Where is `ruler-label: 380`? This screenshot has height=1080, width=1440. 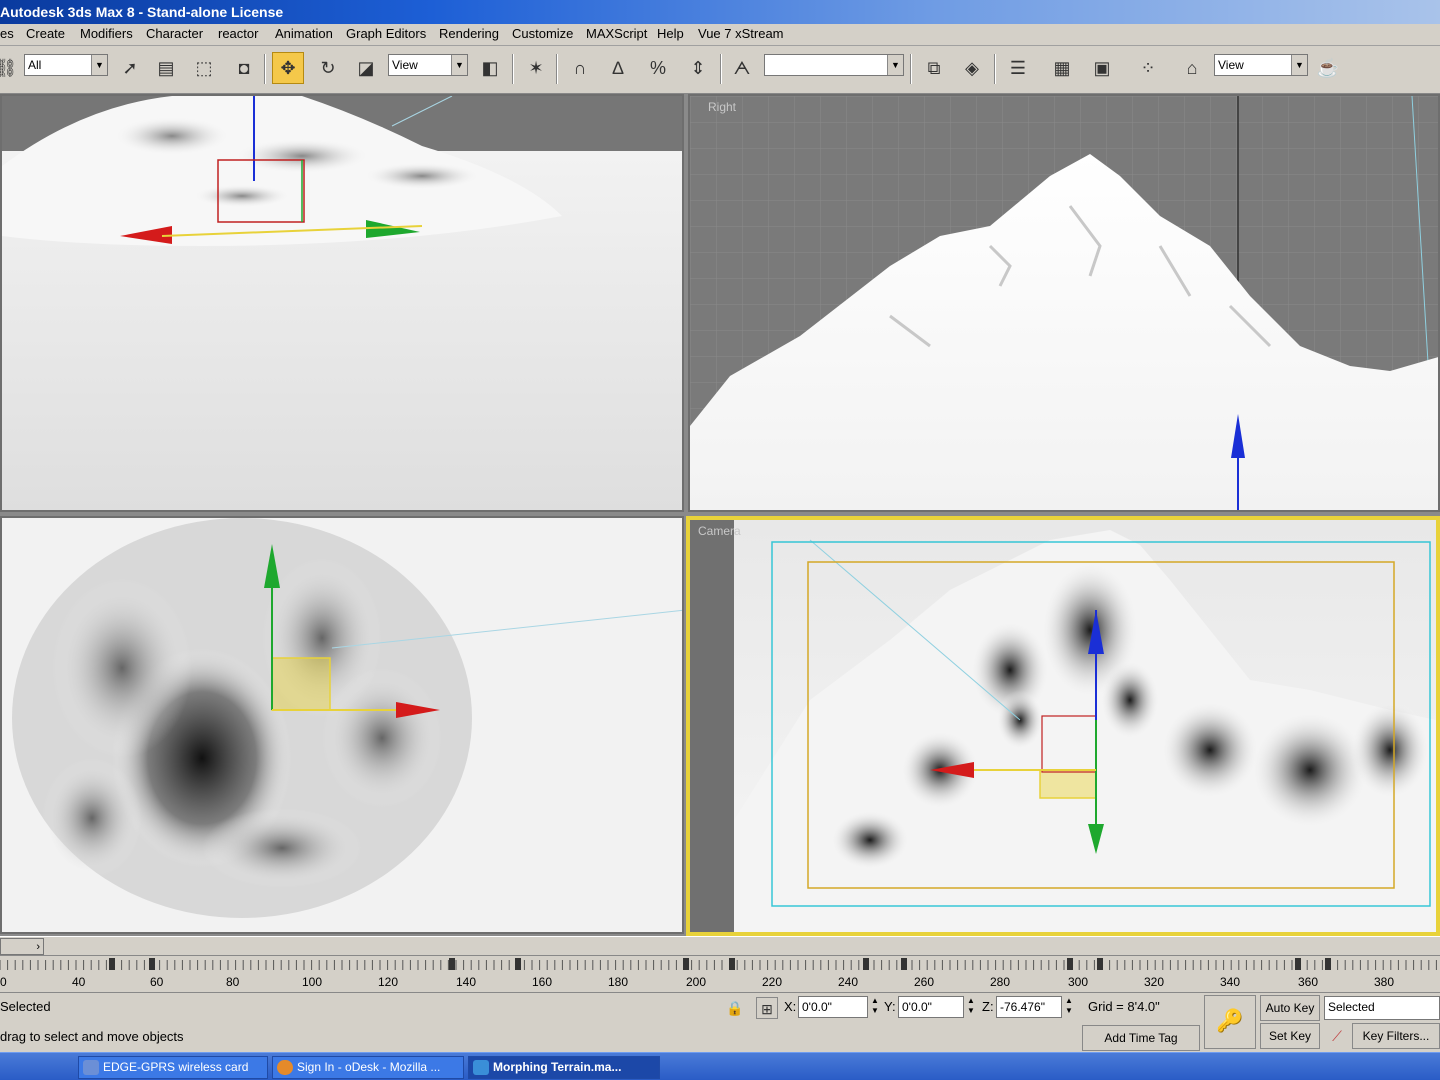
ruler-label: 380 is located at coordinates (1384, 982).